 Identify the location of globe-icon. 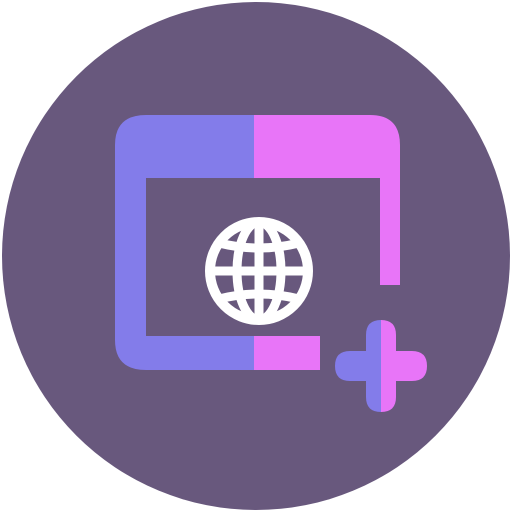
(259, 271).